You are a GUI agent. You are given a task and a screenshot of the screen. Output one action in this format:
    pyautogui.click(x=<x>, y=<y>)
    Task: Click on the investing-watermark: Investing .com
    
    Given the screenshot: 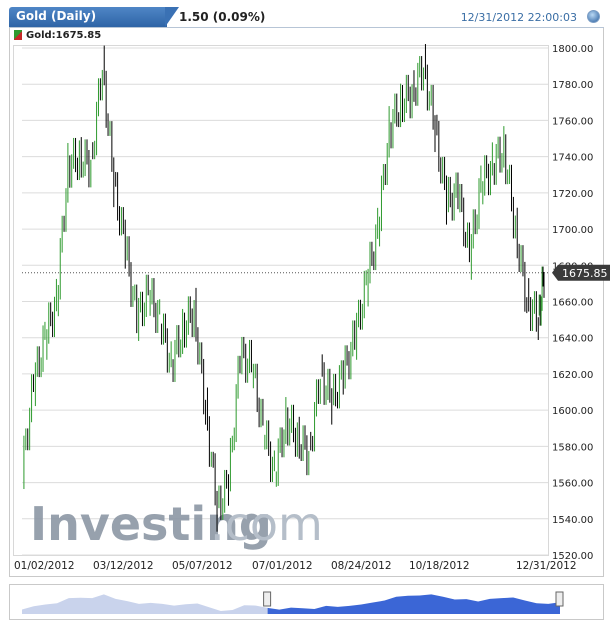 What is the action you would take?
    pyautogui.click(x=176, y=524)
    